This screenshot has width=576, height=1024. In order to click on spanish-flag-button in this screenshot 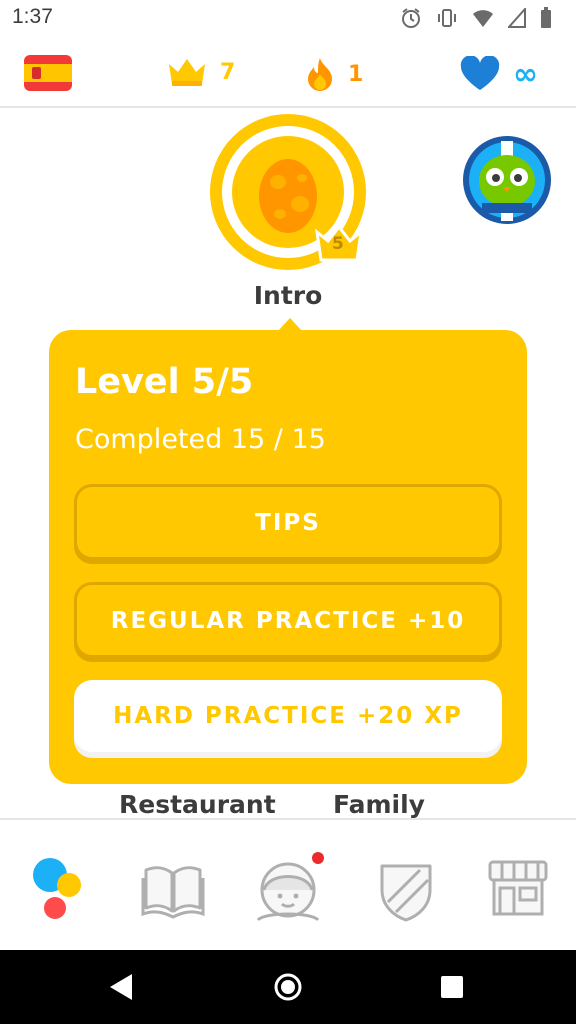, I will do `click(48, 73)`.